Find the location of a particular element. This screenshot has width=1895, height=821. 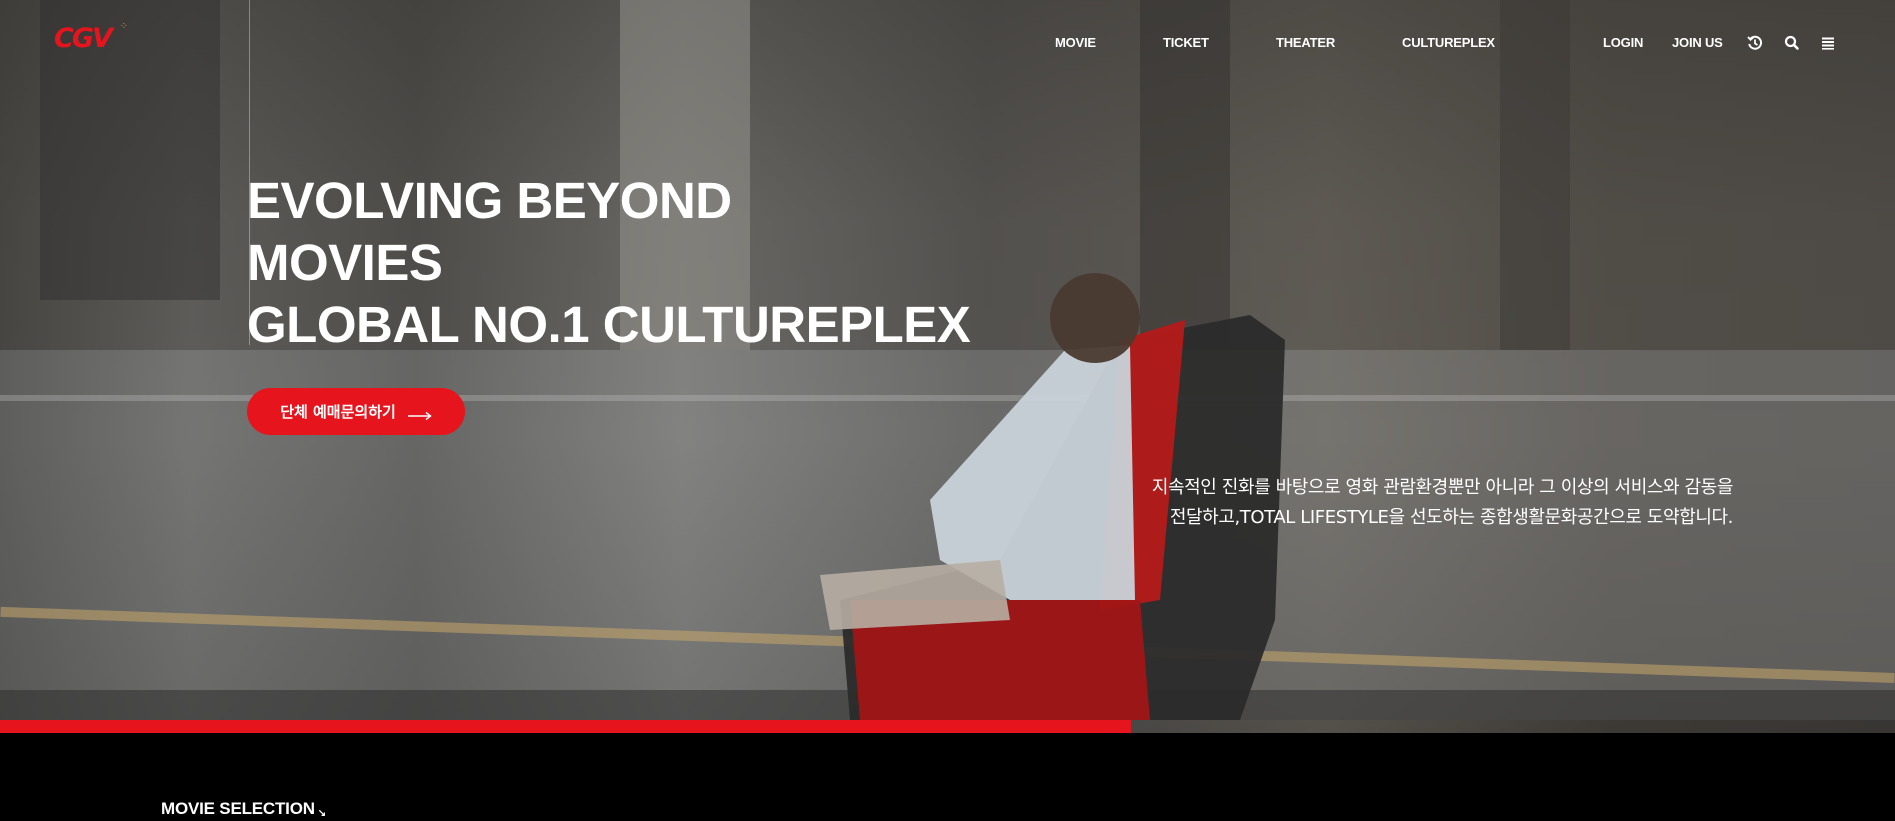

login-link: LOGIN is located at coordinates (1623, 43).